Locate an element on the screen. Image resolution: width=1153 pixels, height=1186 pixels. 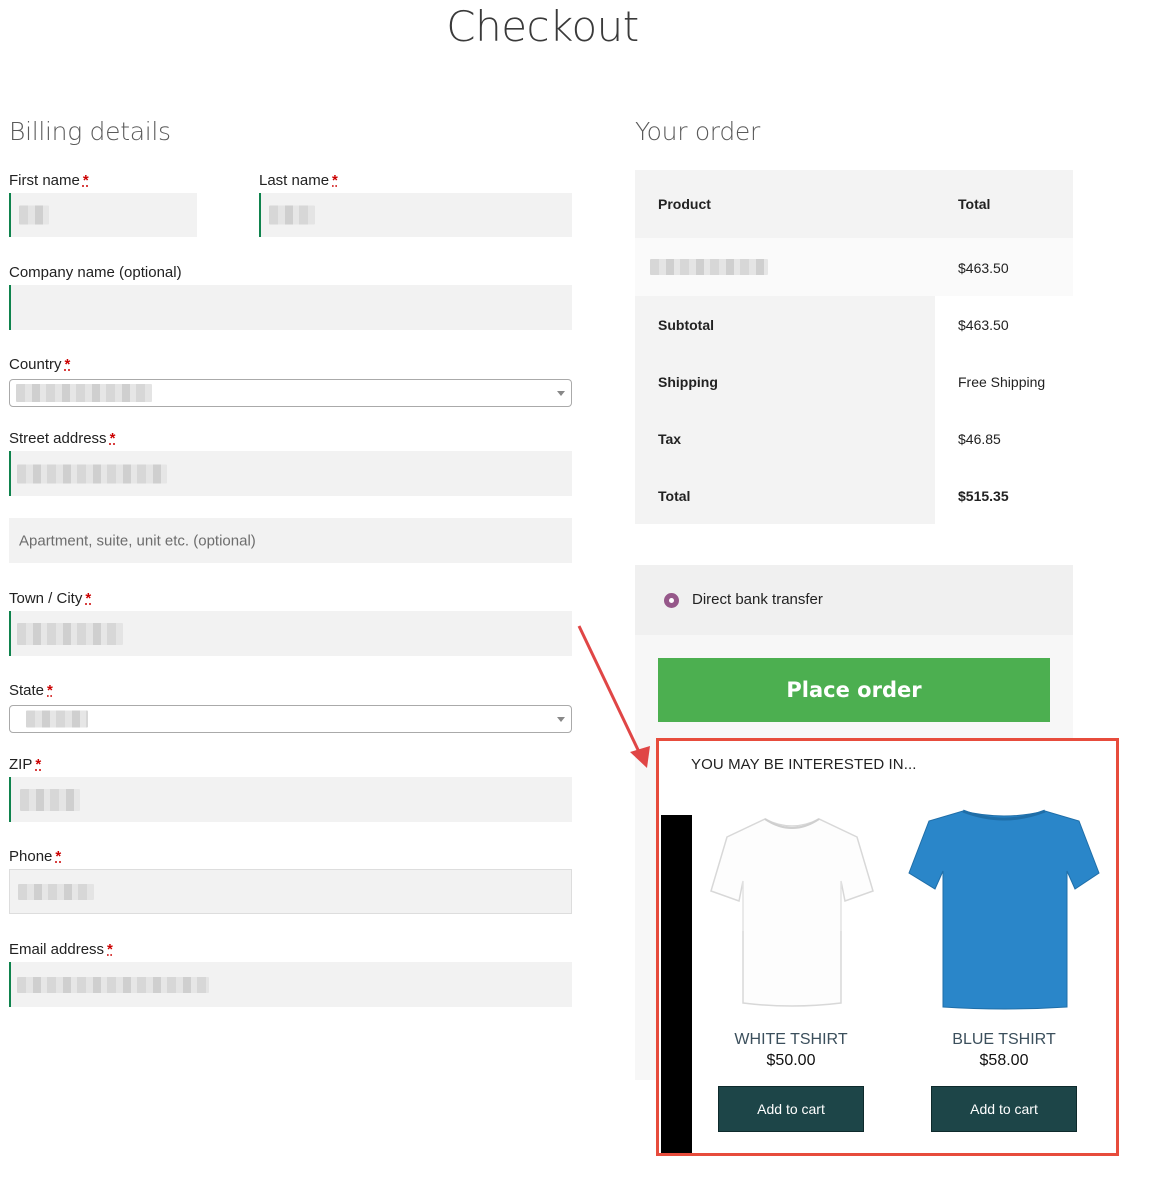
tax-value: $46.85 is located at coordinates (979, 439).